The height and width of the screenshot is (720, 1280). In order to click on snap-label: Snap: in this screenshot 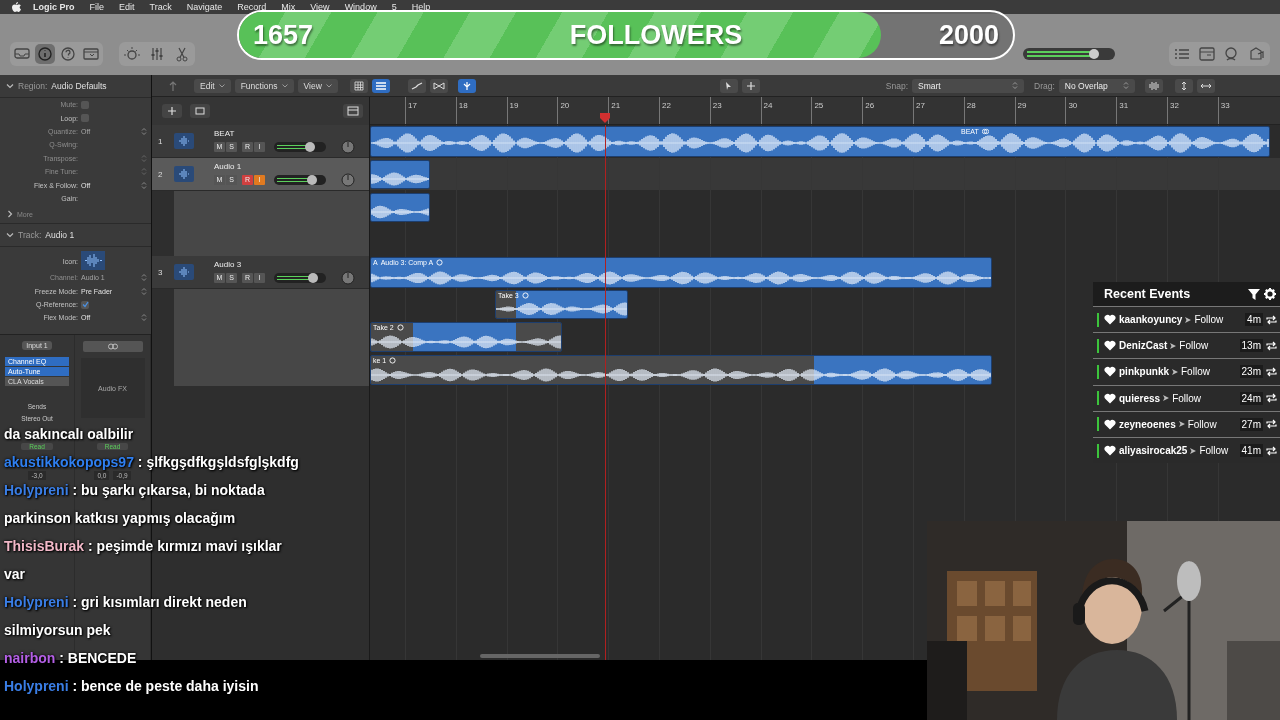, I will do `click(896, 85)`.